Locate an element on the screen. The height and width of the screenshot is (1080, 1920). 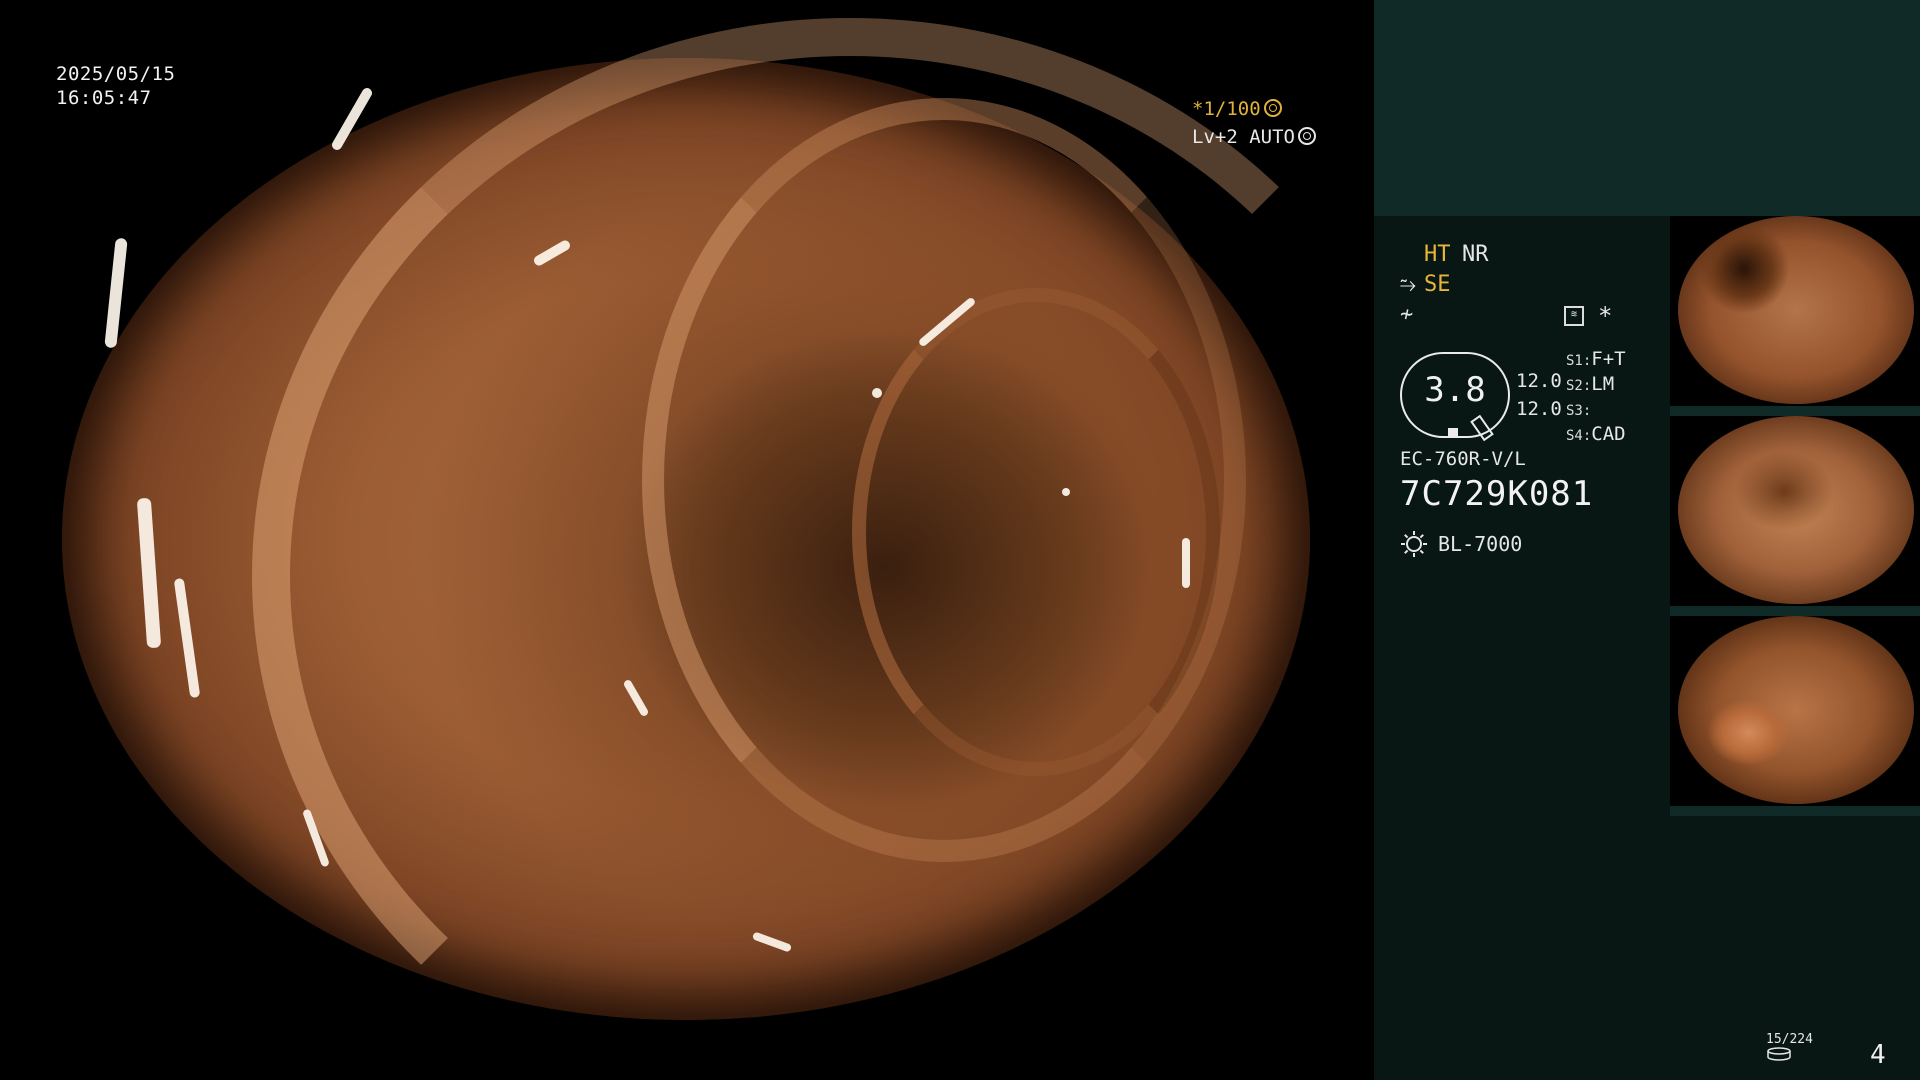
signal-wave-icon: ≁ is located at coordinates (1407, 314).